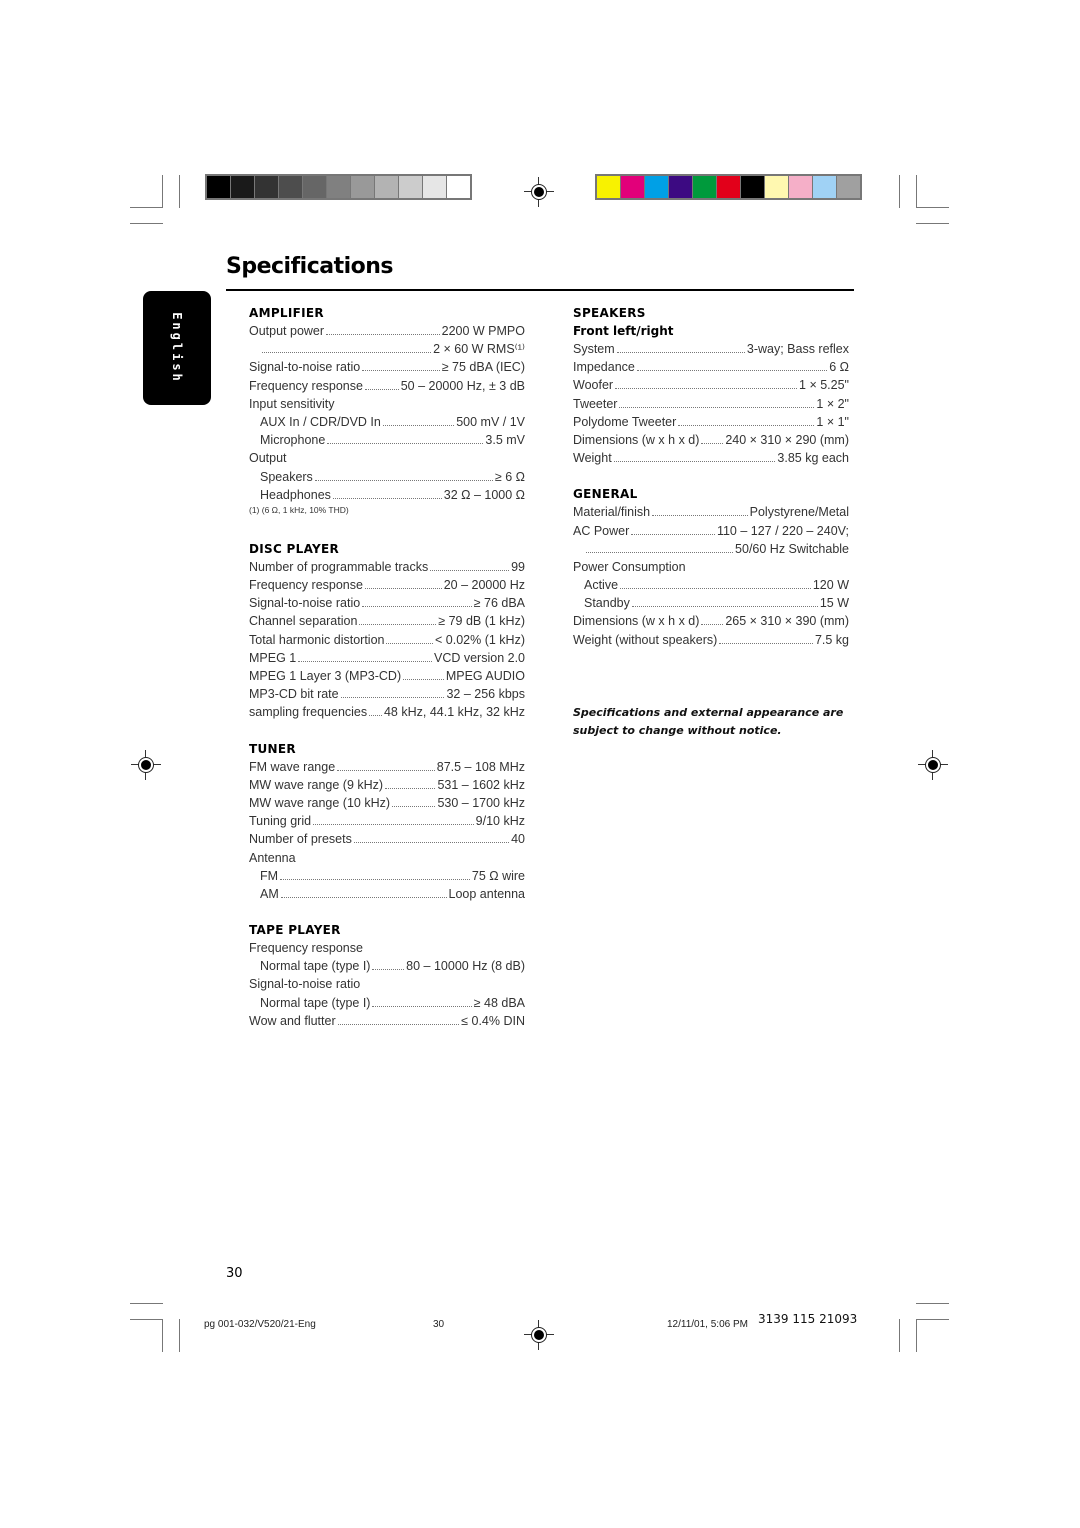 This screenshot has width=1080, height=1528. I want to click on spec-row: Signal-to-noise ratio ≥ 76 dBA, so click(387, 603).